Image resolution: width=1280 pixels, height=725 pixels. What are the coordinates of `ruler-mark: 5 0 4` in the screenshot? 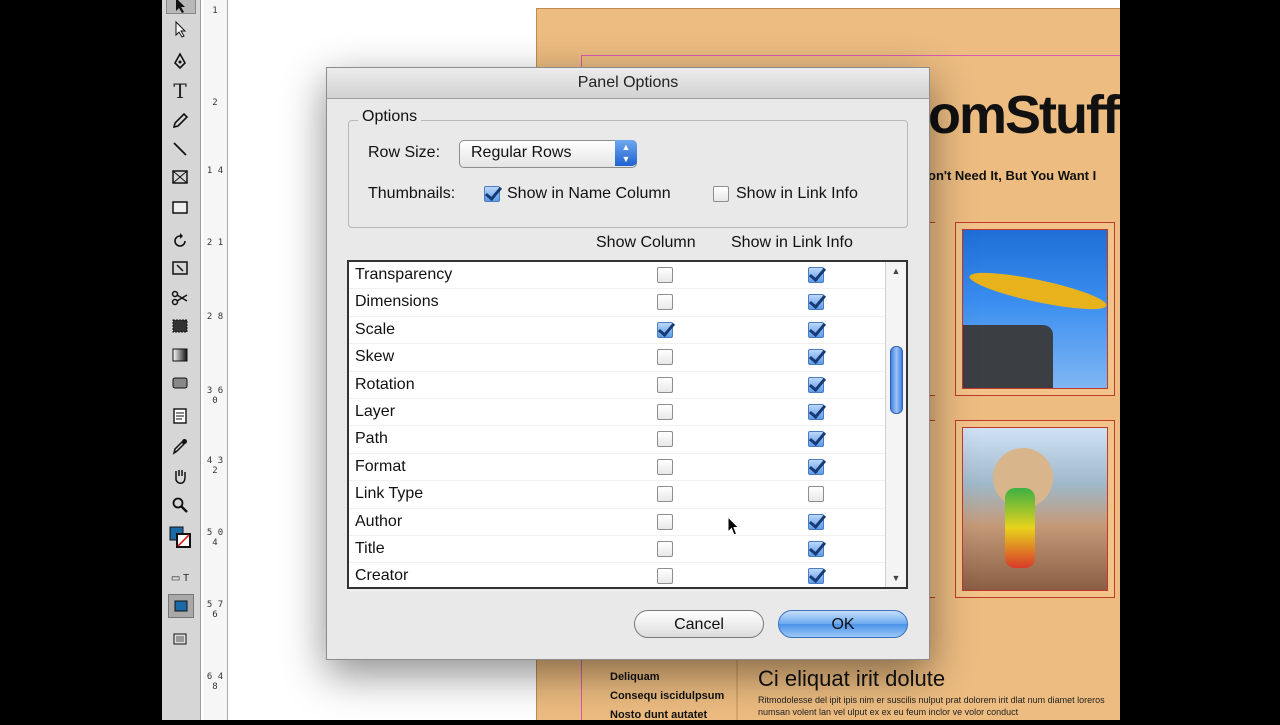 It's located at (215, 538).